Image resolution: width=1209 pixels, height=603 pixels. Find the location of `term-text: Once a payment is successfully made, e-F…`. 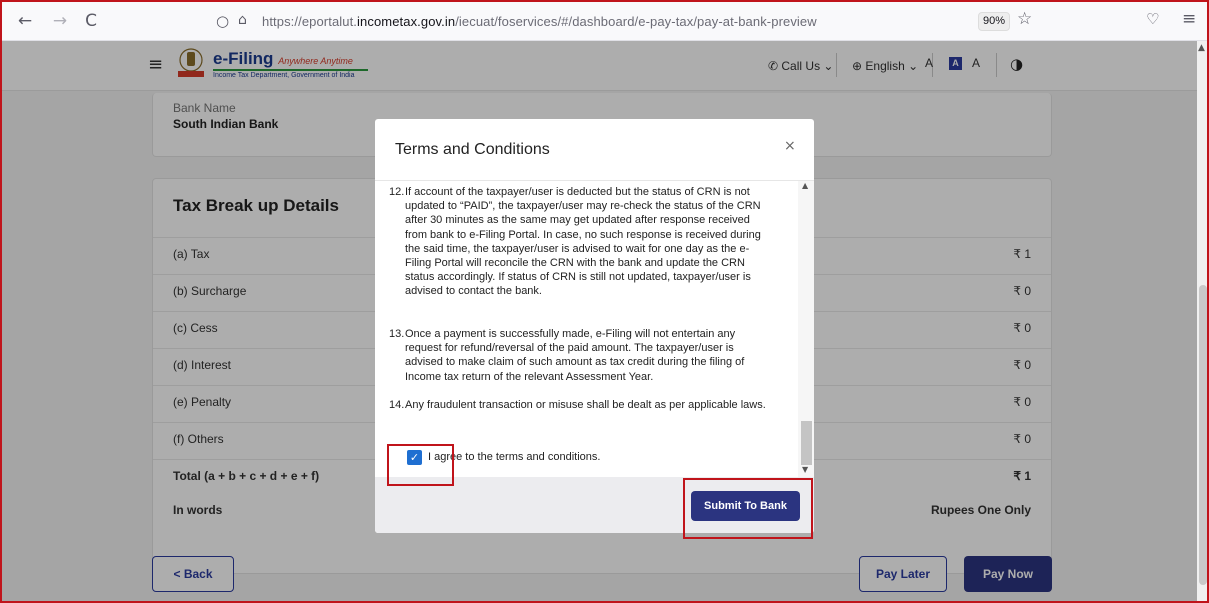

term-text: Once a payment is successfully made, e-F… is located at coordinates (575, 355).